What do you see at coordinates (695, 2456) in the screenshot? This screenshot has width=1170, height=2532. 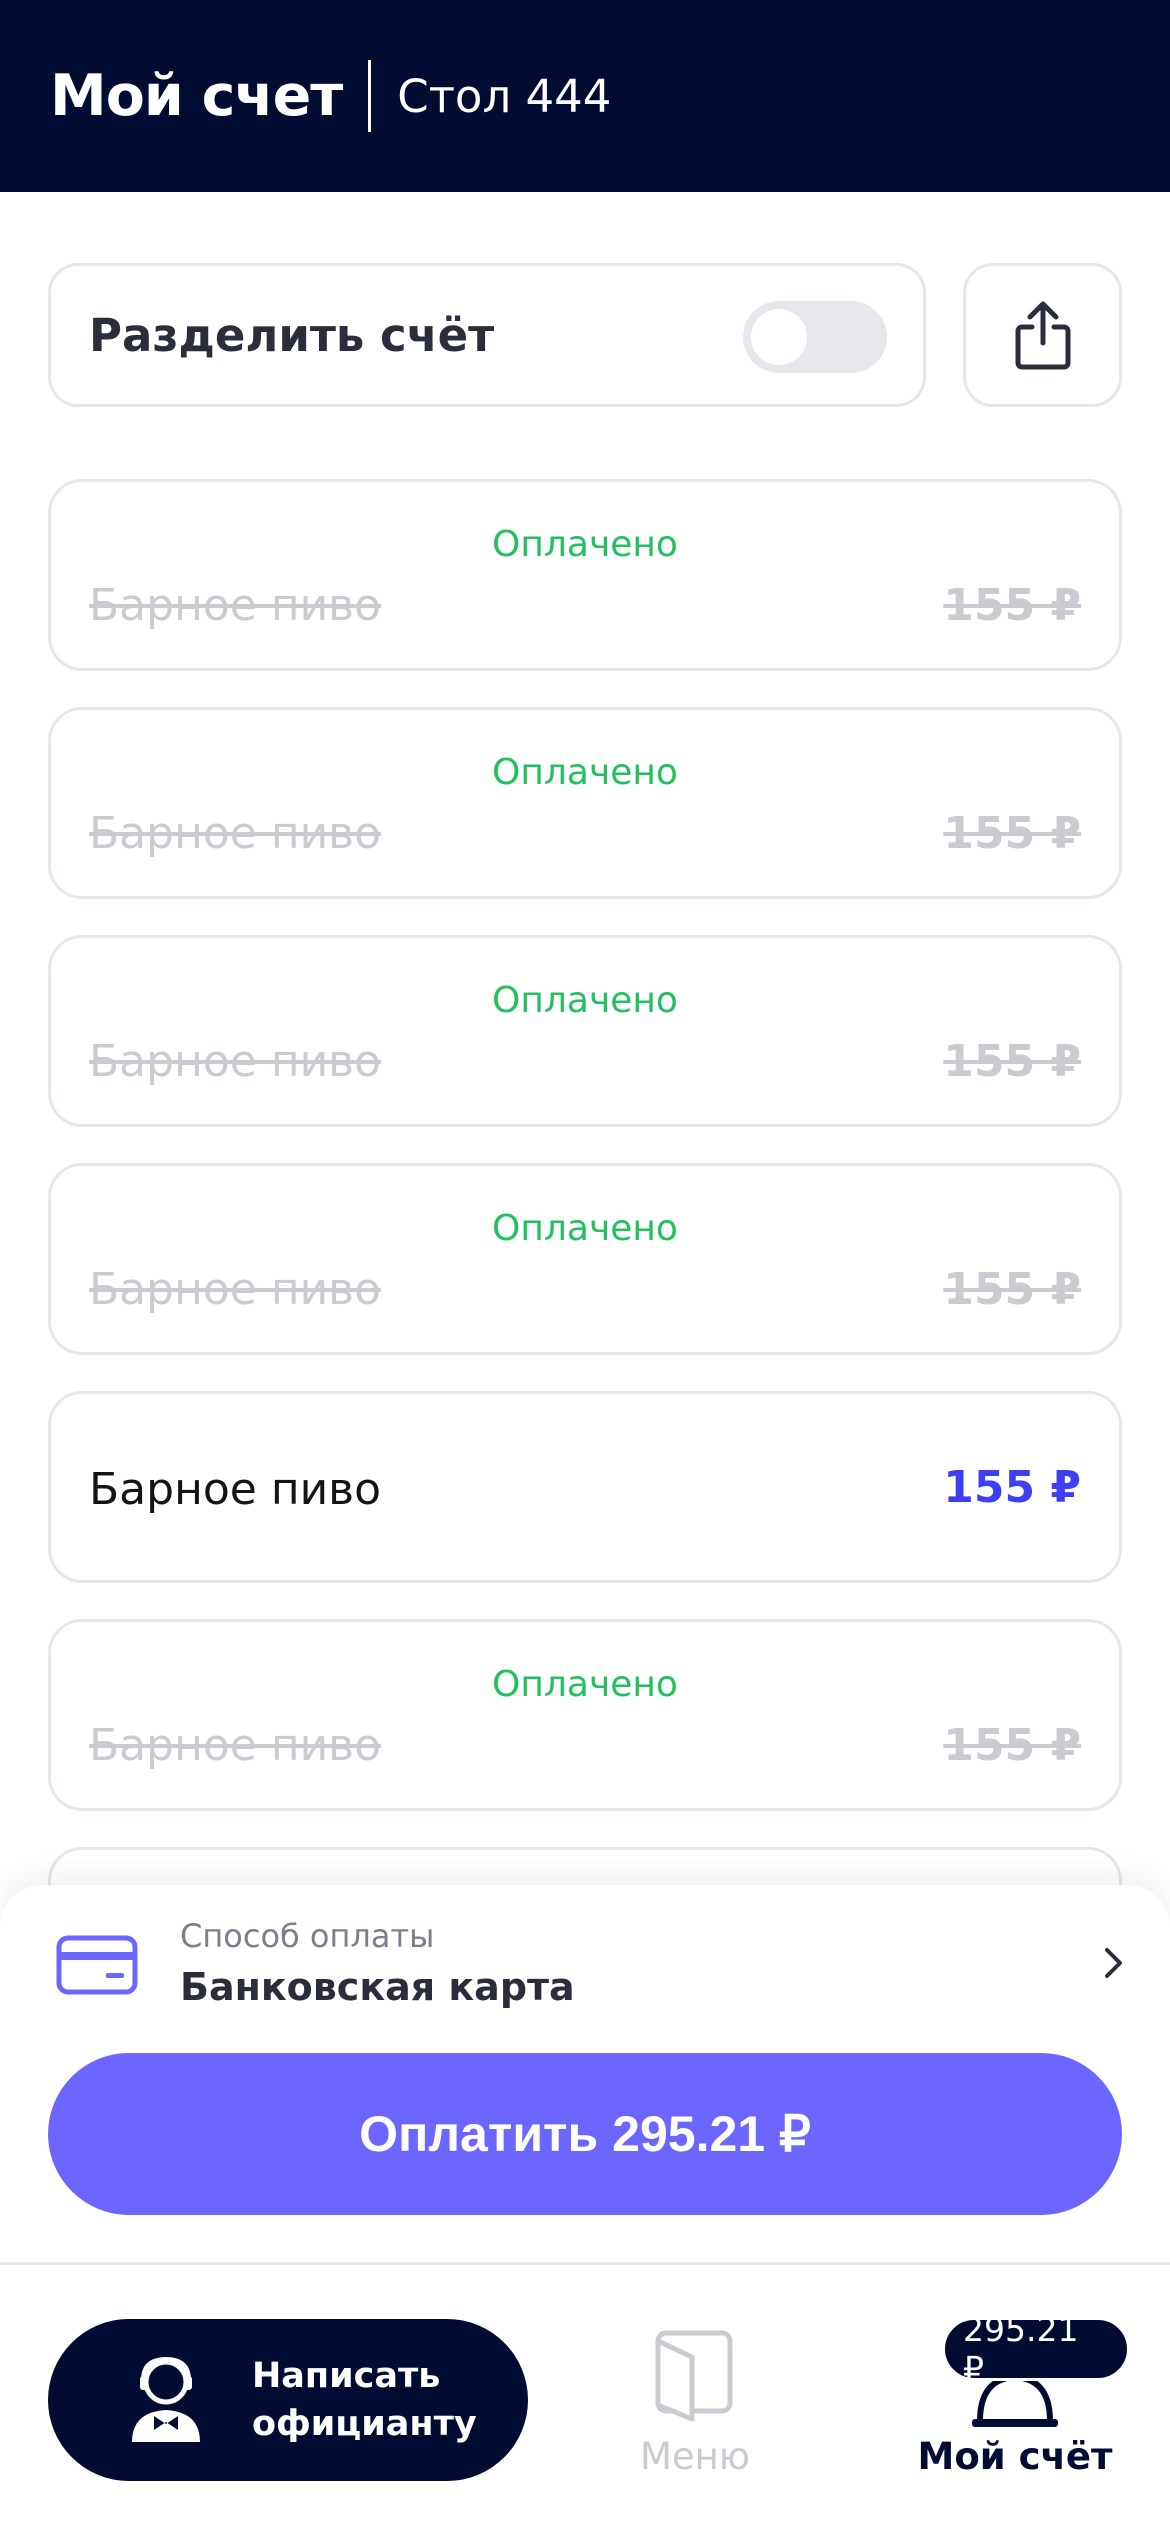 I see `nav-menu-label: Меню` at bounding box center [695, 2456].